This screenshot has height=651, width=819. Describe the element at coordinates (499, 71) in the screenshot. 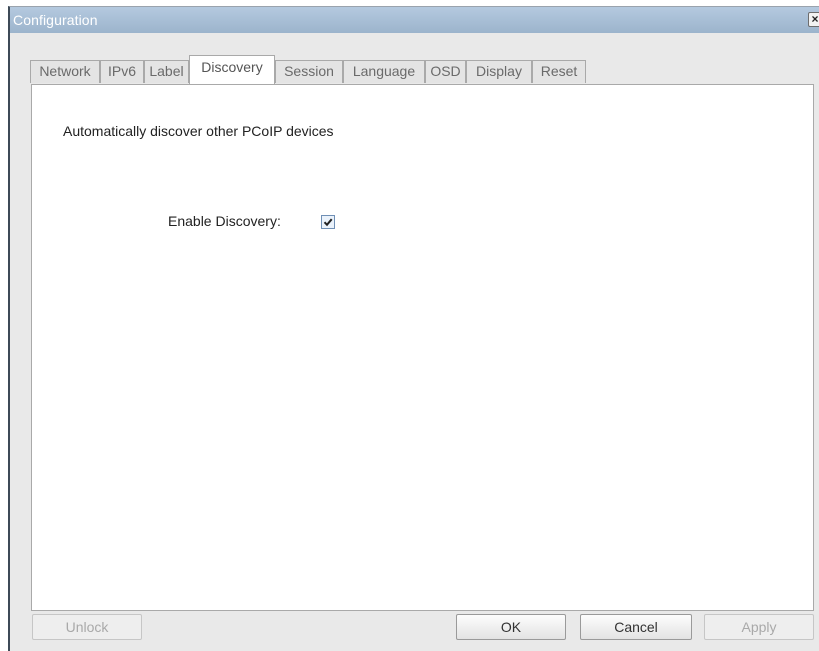

I see `tab-display: Display` at that location.